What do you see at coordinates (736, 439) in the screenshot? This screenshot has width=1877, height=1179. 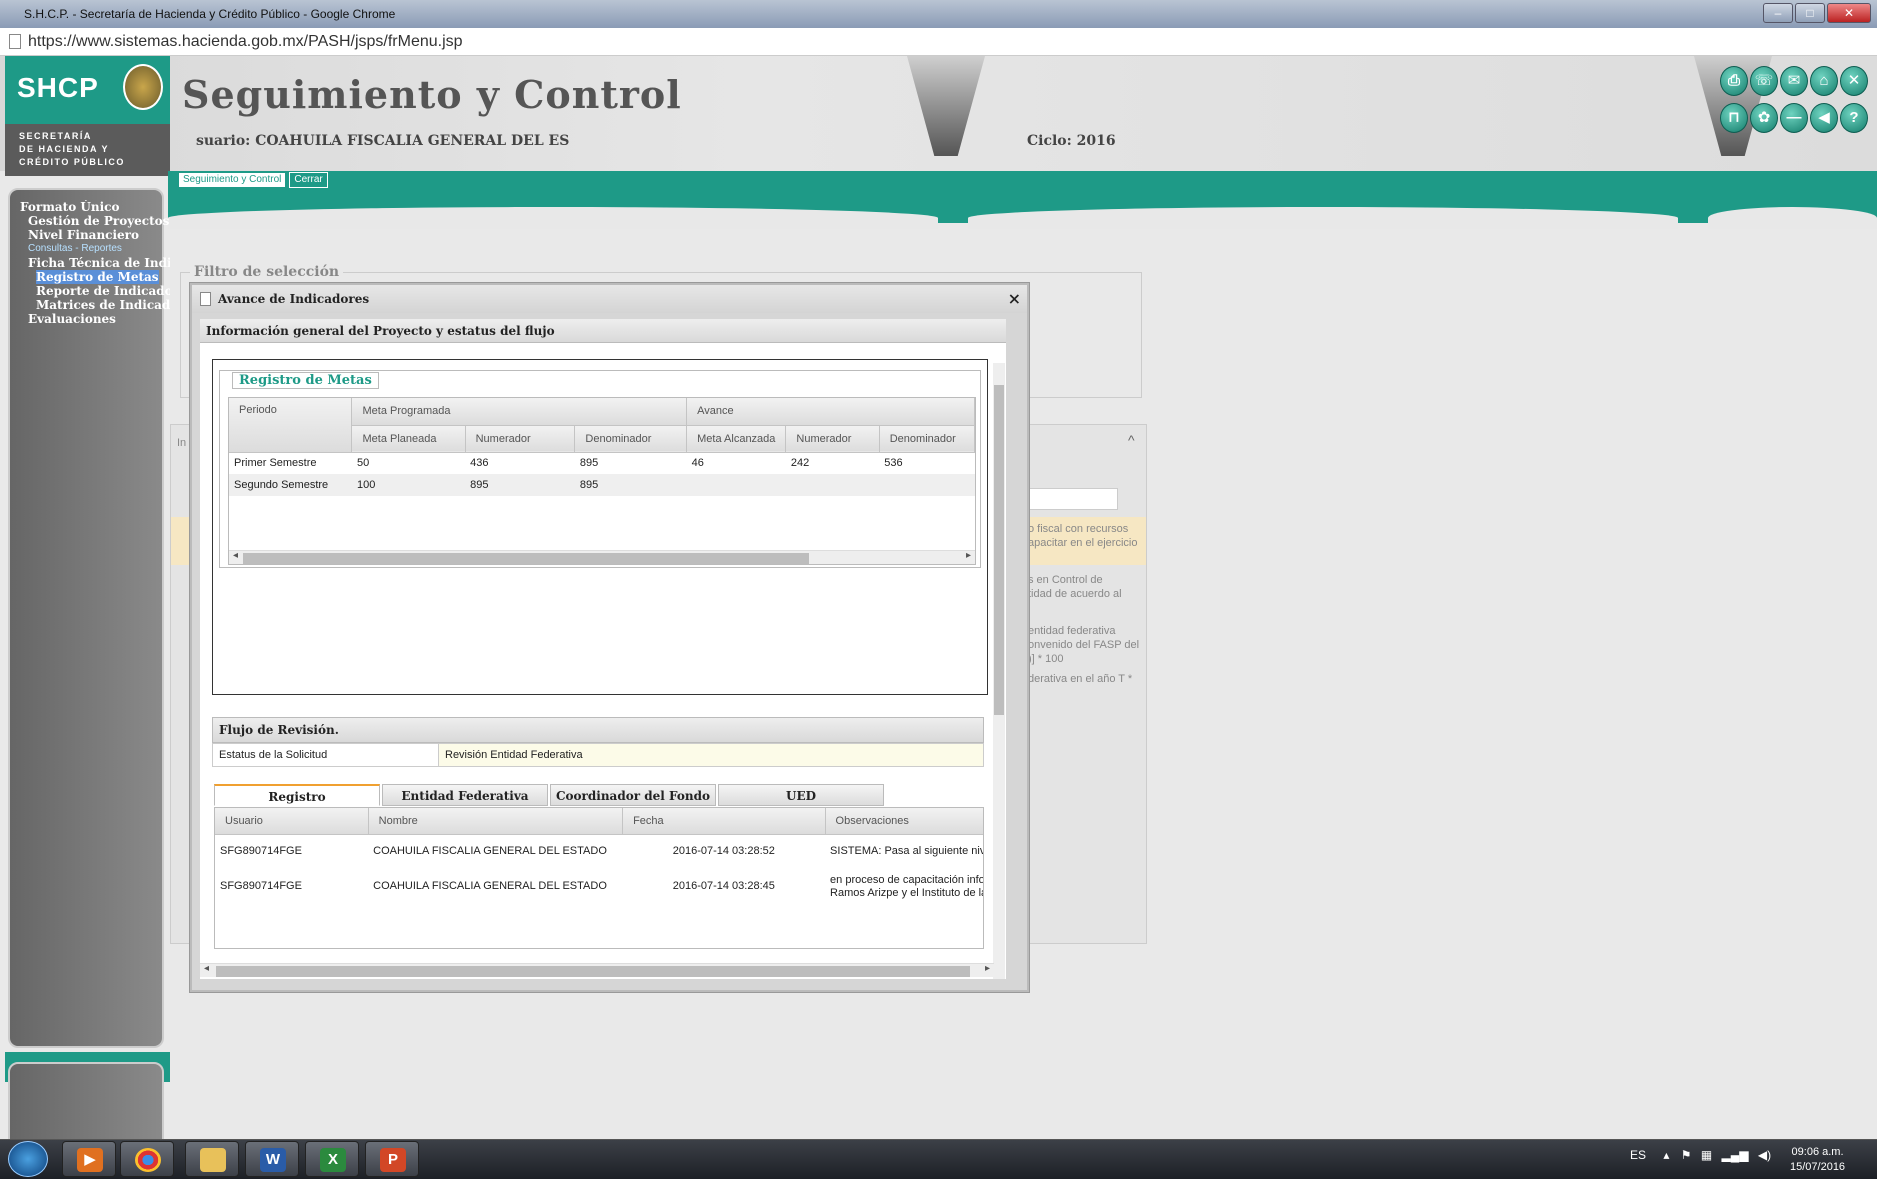 I see `col-meta-alcanzada: Meta Alcanzada` at bounding box center [736, 439].